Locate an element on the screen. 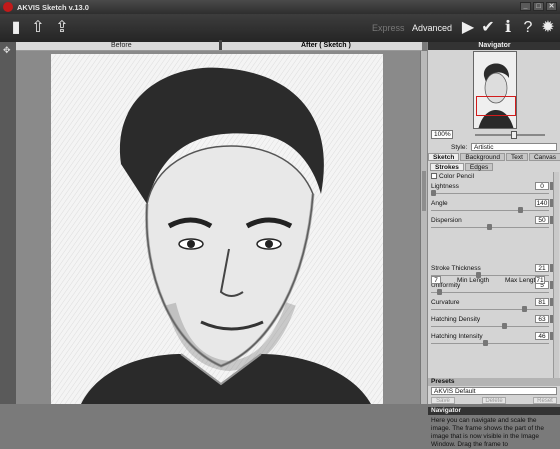  param-lightness: Lightness 0 is located at coordinates (493, 189).